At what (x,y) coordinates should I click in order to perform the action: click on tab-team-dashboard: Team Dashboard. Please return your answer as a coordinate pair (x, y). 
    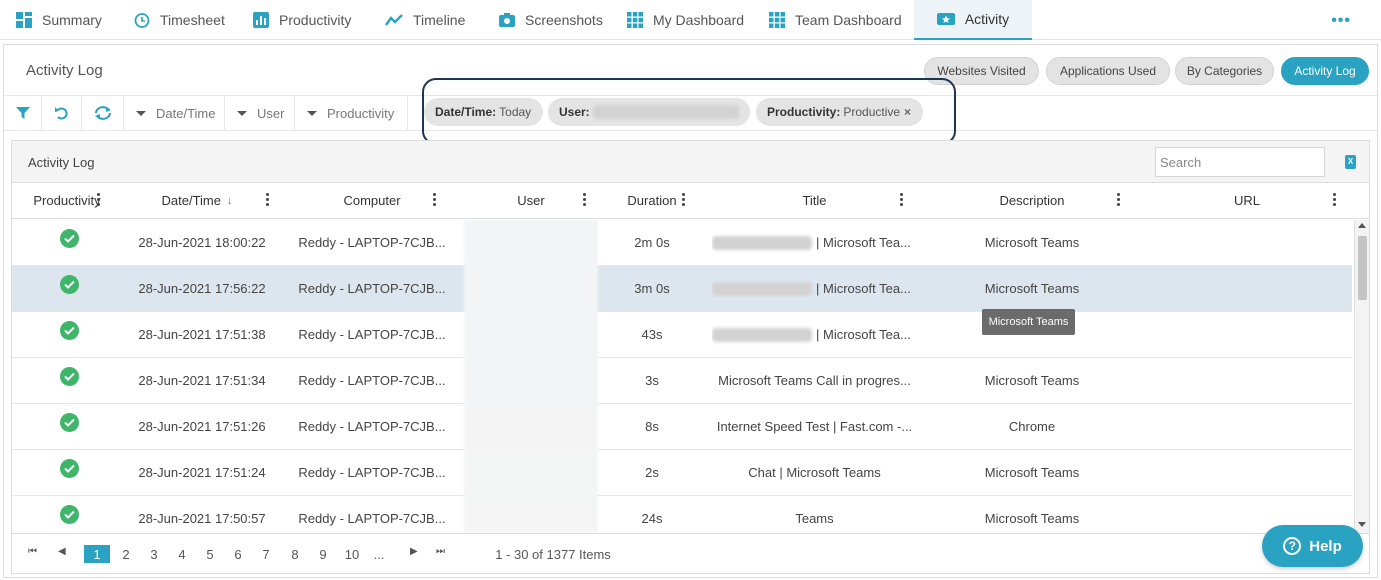
    Looking at the image, I should click on (835, 20).